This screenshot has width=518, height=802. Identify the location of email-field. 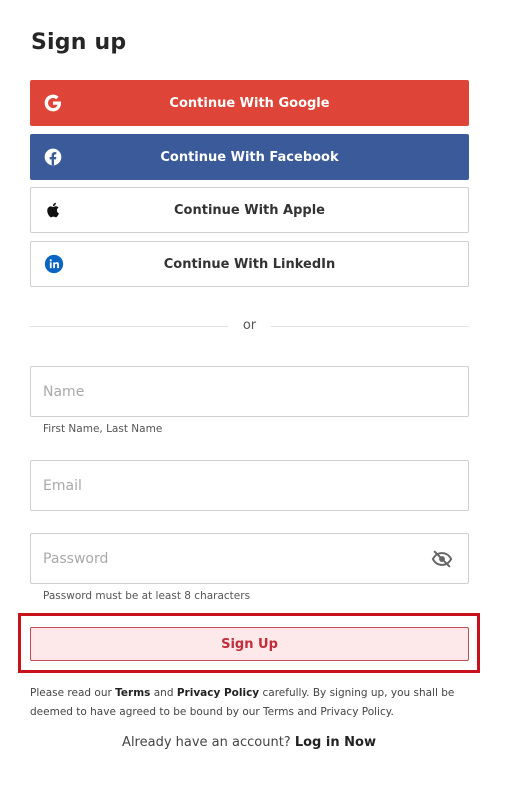
(249, 485).